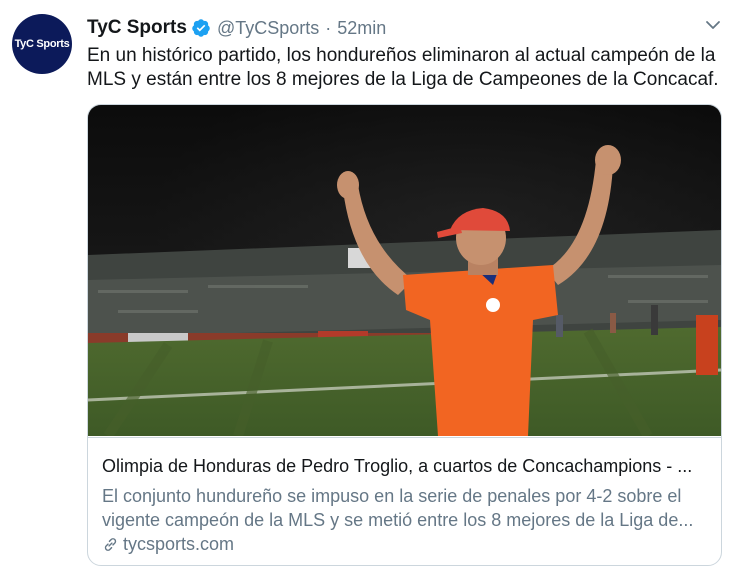 The width and height of the screenshot is (740, 577). I want to click on timestamp: 52min, so click(361, 28).